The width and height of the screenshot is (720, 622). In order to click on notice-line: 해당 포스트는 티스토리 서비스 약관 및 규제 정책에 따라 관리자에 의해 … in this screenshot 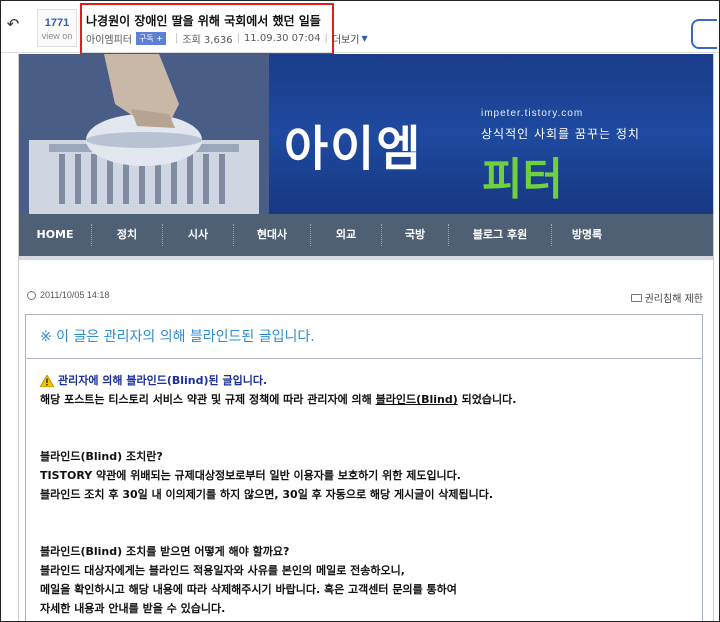, I will do `click(371, 399)`.